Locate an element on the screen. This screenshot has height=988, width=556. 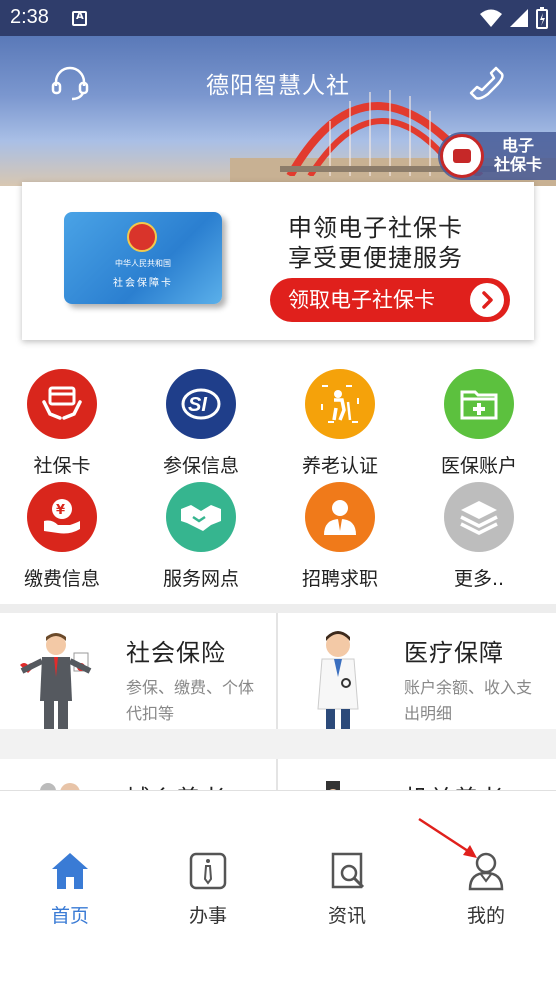
tile-social-insurance: 社会保险 参保、缴费、个体代扣等 is located at coordinates (138, 676).